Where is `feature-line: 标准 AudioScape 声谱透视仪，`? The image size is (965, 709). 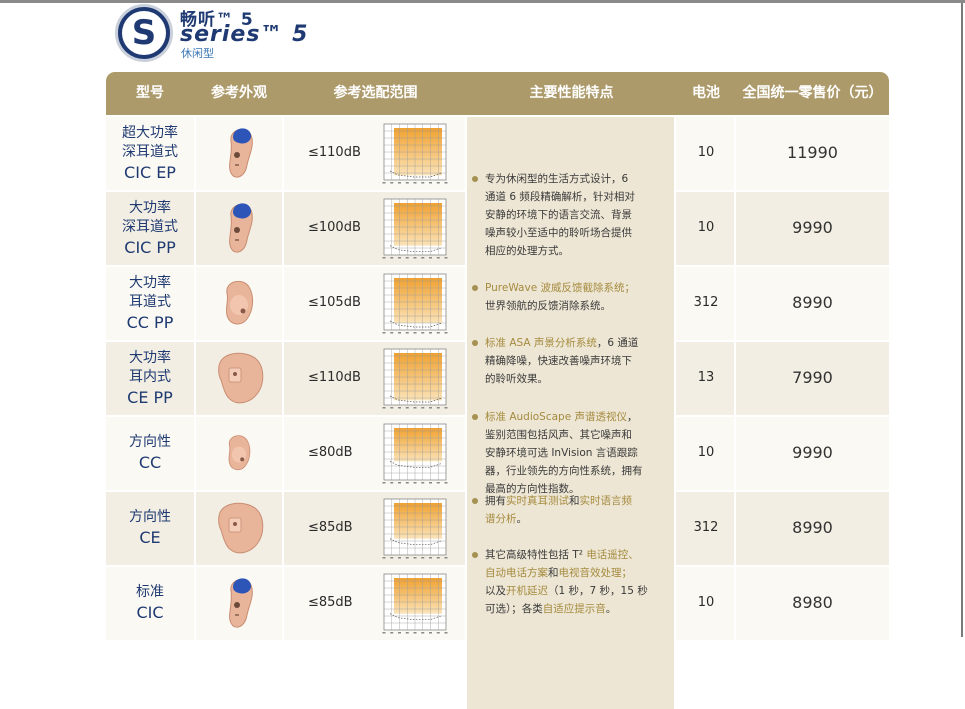 feature-line: 标准 AudioScape 声谱透视仪， is located at coordinates (561, 417).